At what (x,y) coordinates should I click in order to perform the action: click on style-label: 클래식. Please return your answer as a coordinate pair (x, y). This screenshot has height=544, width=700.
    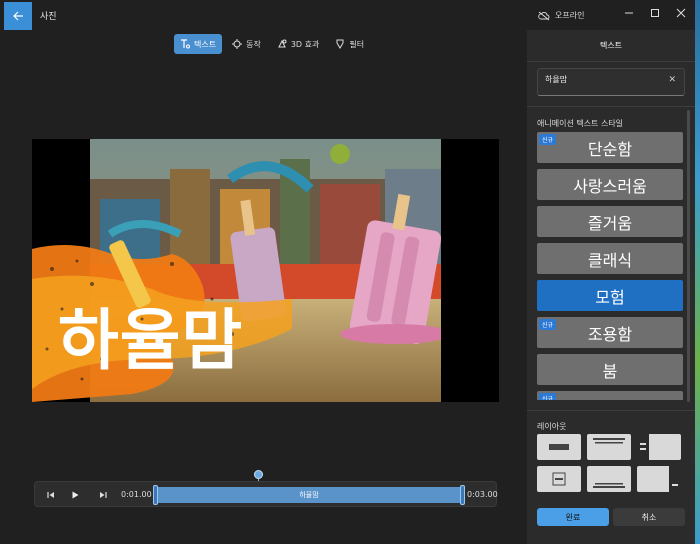
    Looking at the image, I should click on (610, 260).